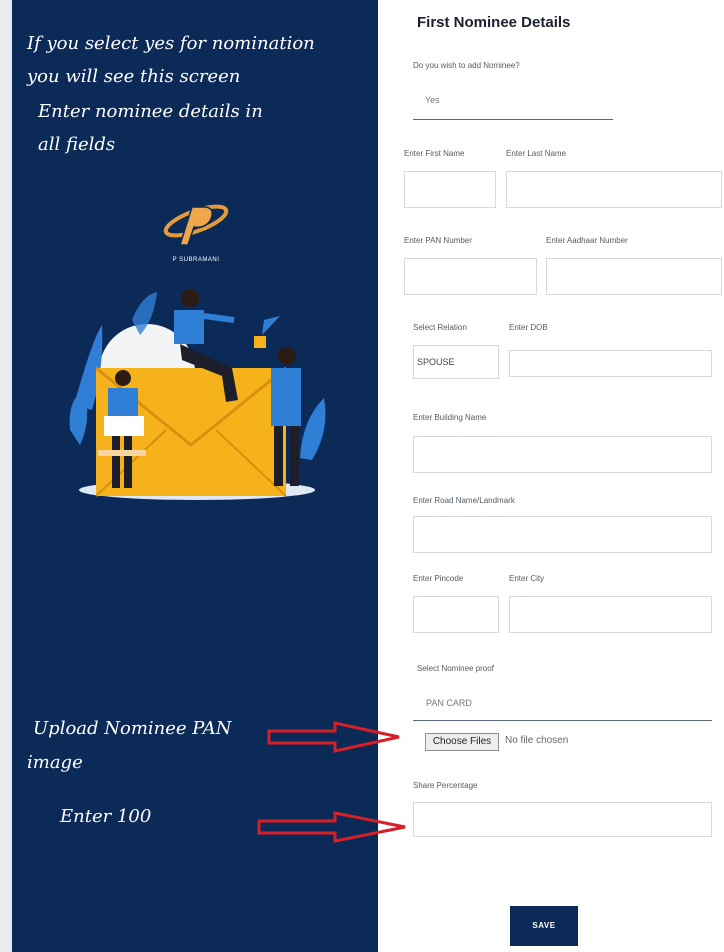  Describe the element at coordinates (171, 43) in the screenshot. I see `annotation-line-1: If you select yes for nomination` at that location.